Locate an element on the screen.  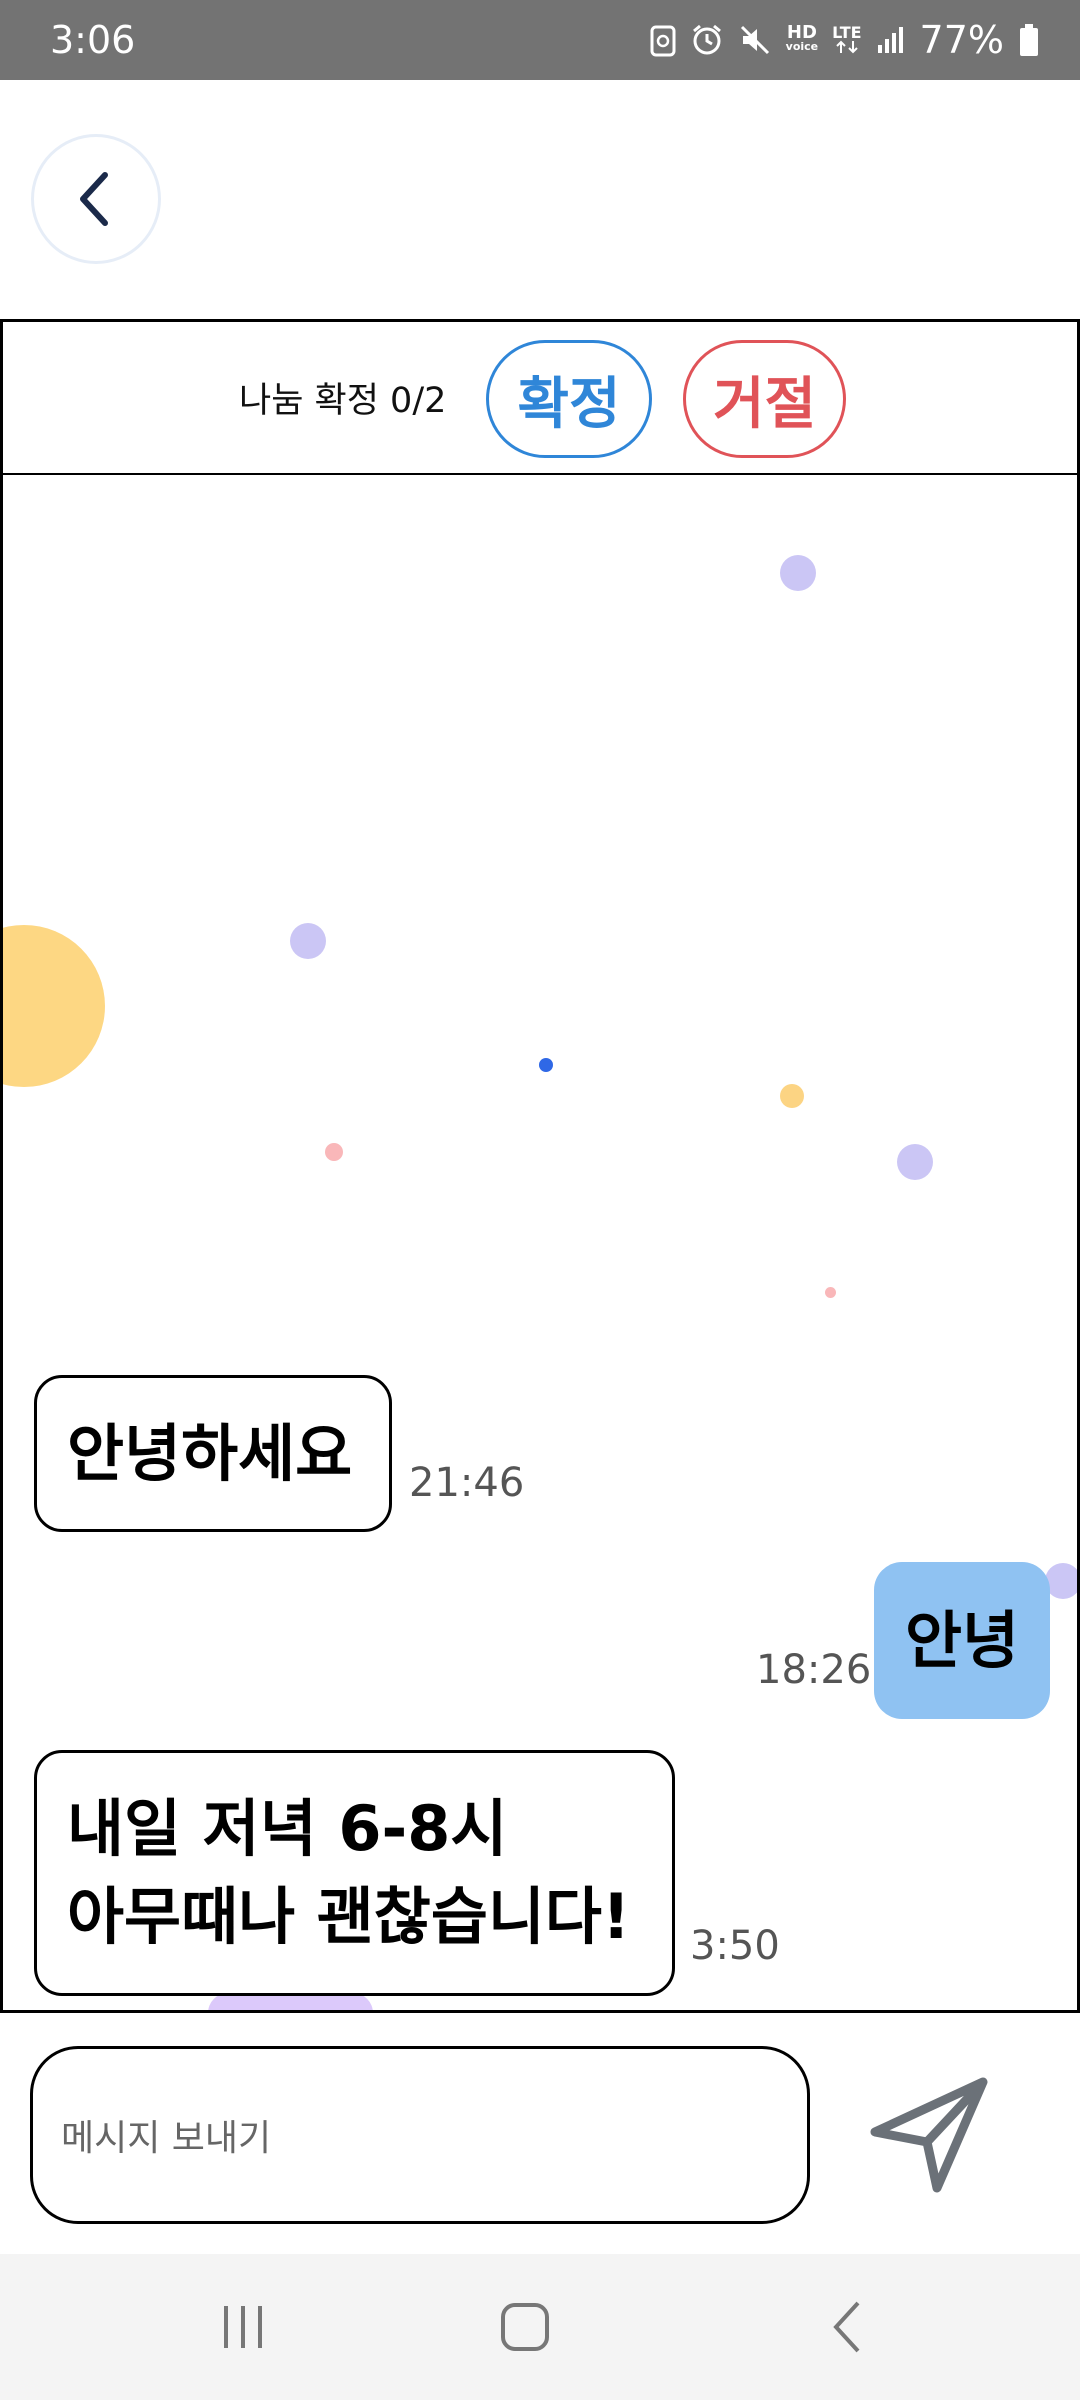
outgoing-message-bubble: 안녕 is located at coordinates (962, 1640).